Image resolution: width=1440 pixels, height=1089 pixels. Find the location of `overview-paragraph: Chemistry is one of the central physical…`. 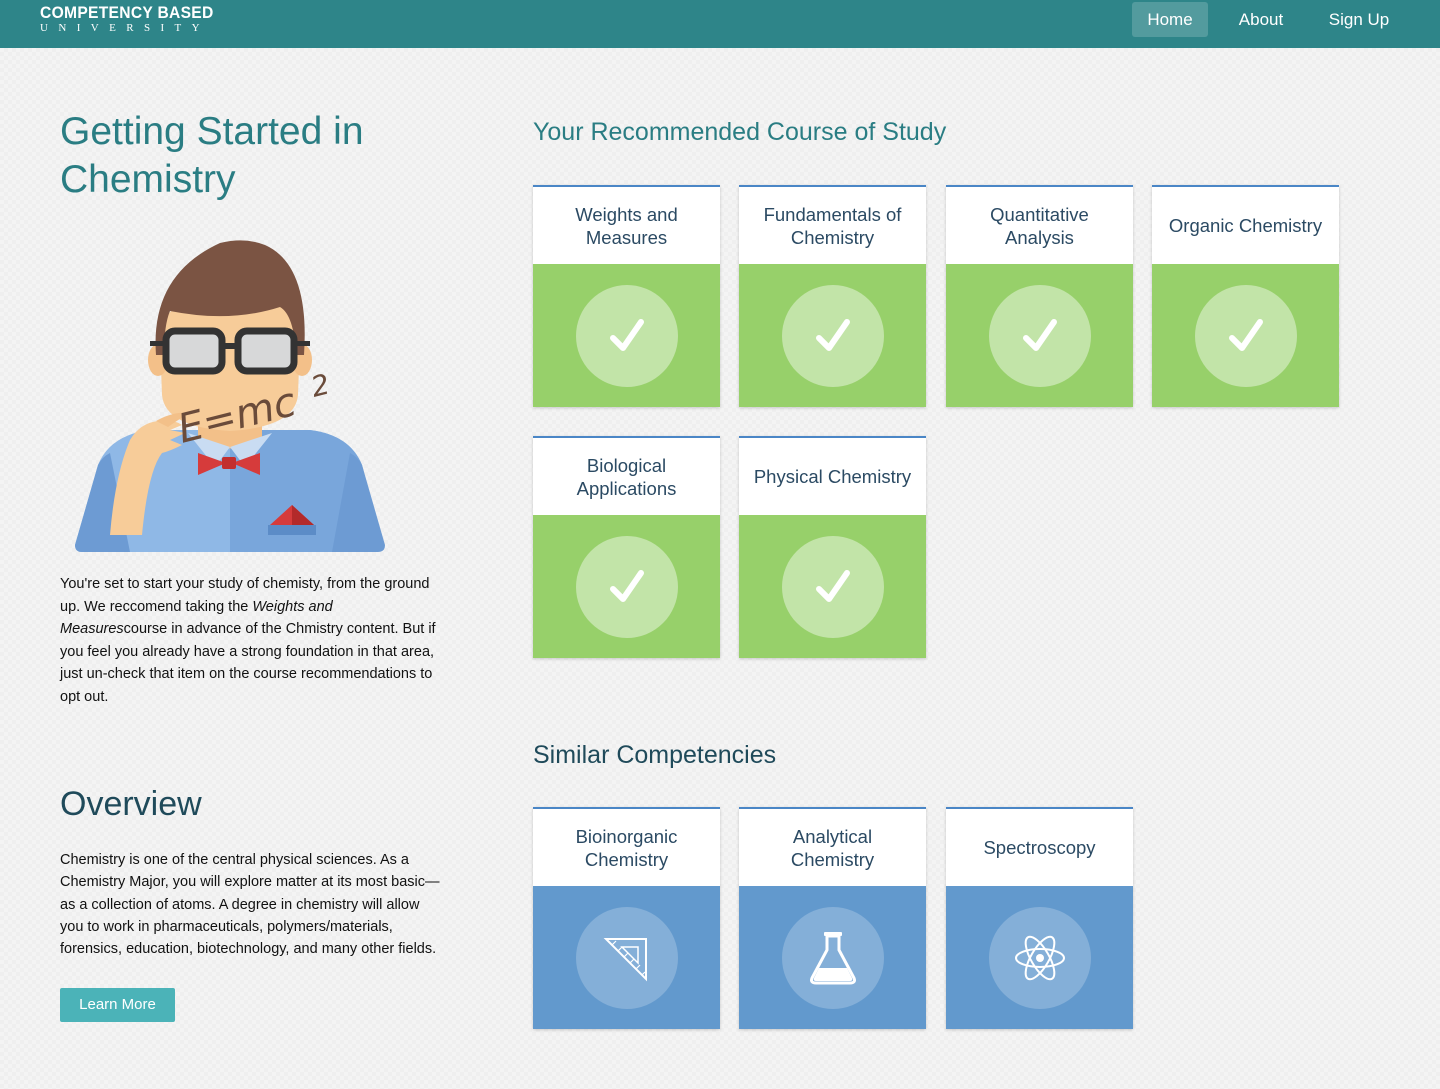

overview-paragraph: Chemistry is one of the central physical… is located at coordinates (250, 905).